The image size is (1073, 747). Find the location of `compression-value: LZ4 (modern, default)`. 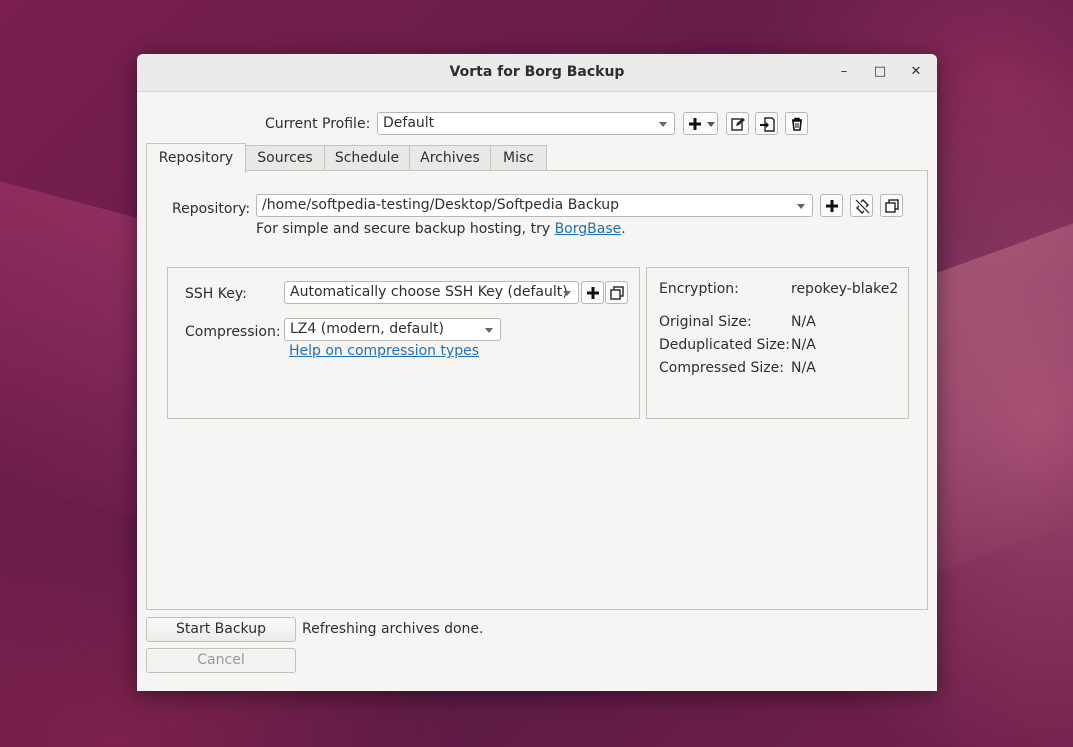

compression-value: LZ4 (modern, default) is located at coordinates (367, 329).